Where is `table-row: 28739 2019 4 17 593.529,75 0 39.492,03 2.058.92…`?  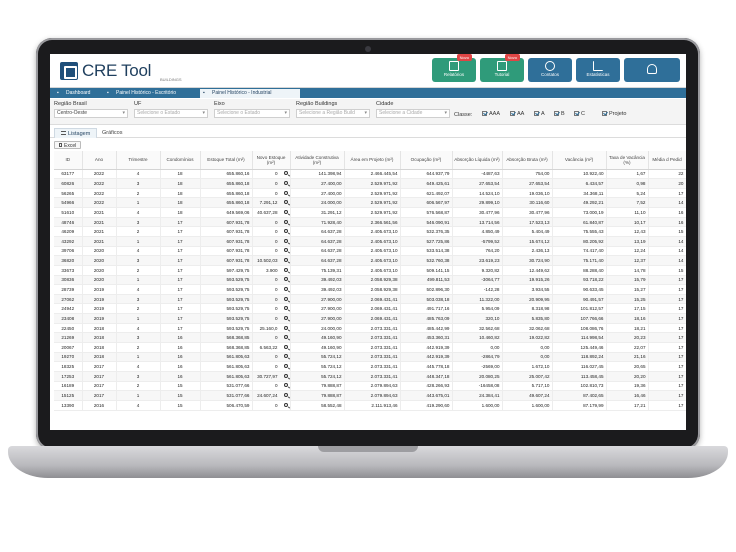
table-row: 28739 2019 4 17 593.529,75 0 39.492,03 2.058.92… is located at coordinates (370, 289).